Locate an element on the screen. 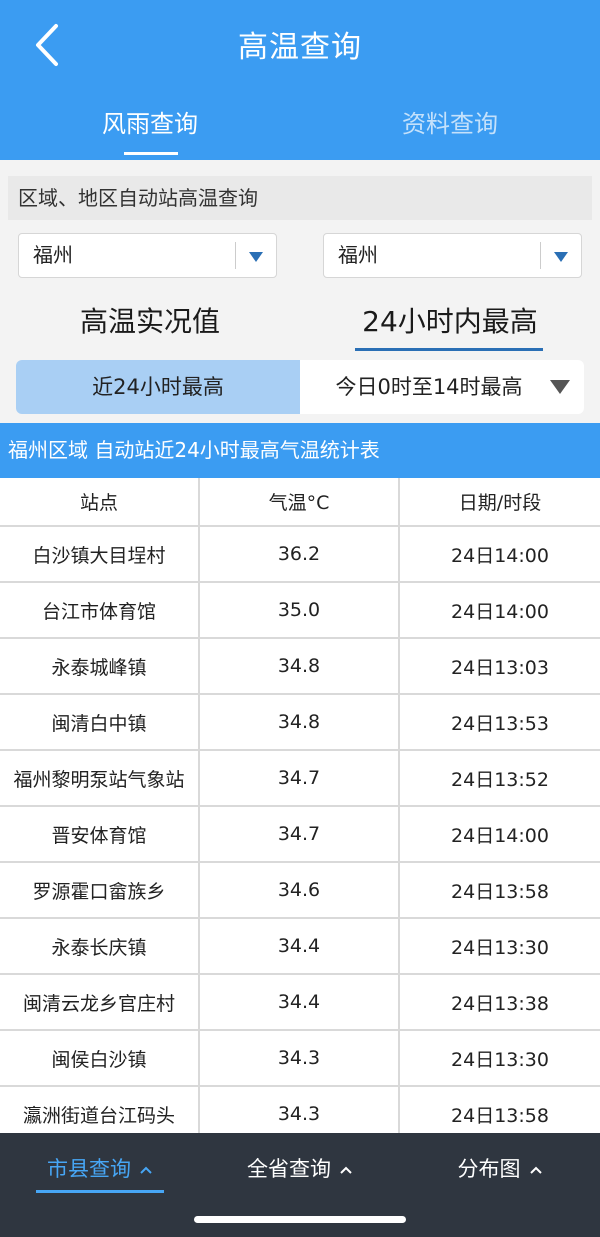 The image size is (600, 1237). nav-label: 市县查询 is located at coordinates (89, 1169).